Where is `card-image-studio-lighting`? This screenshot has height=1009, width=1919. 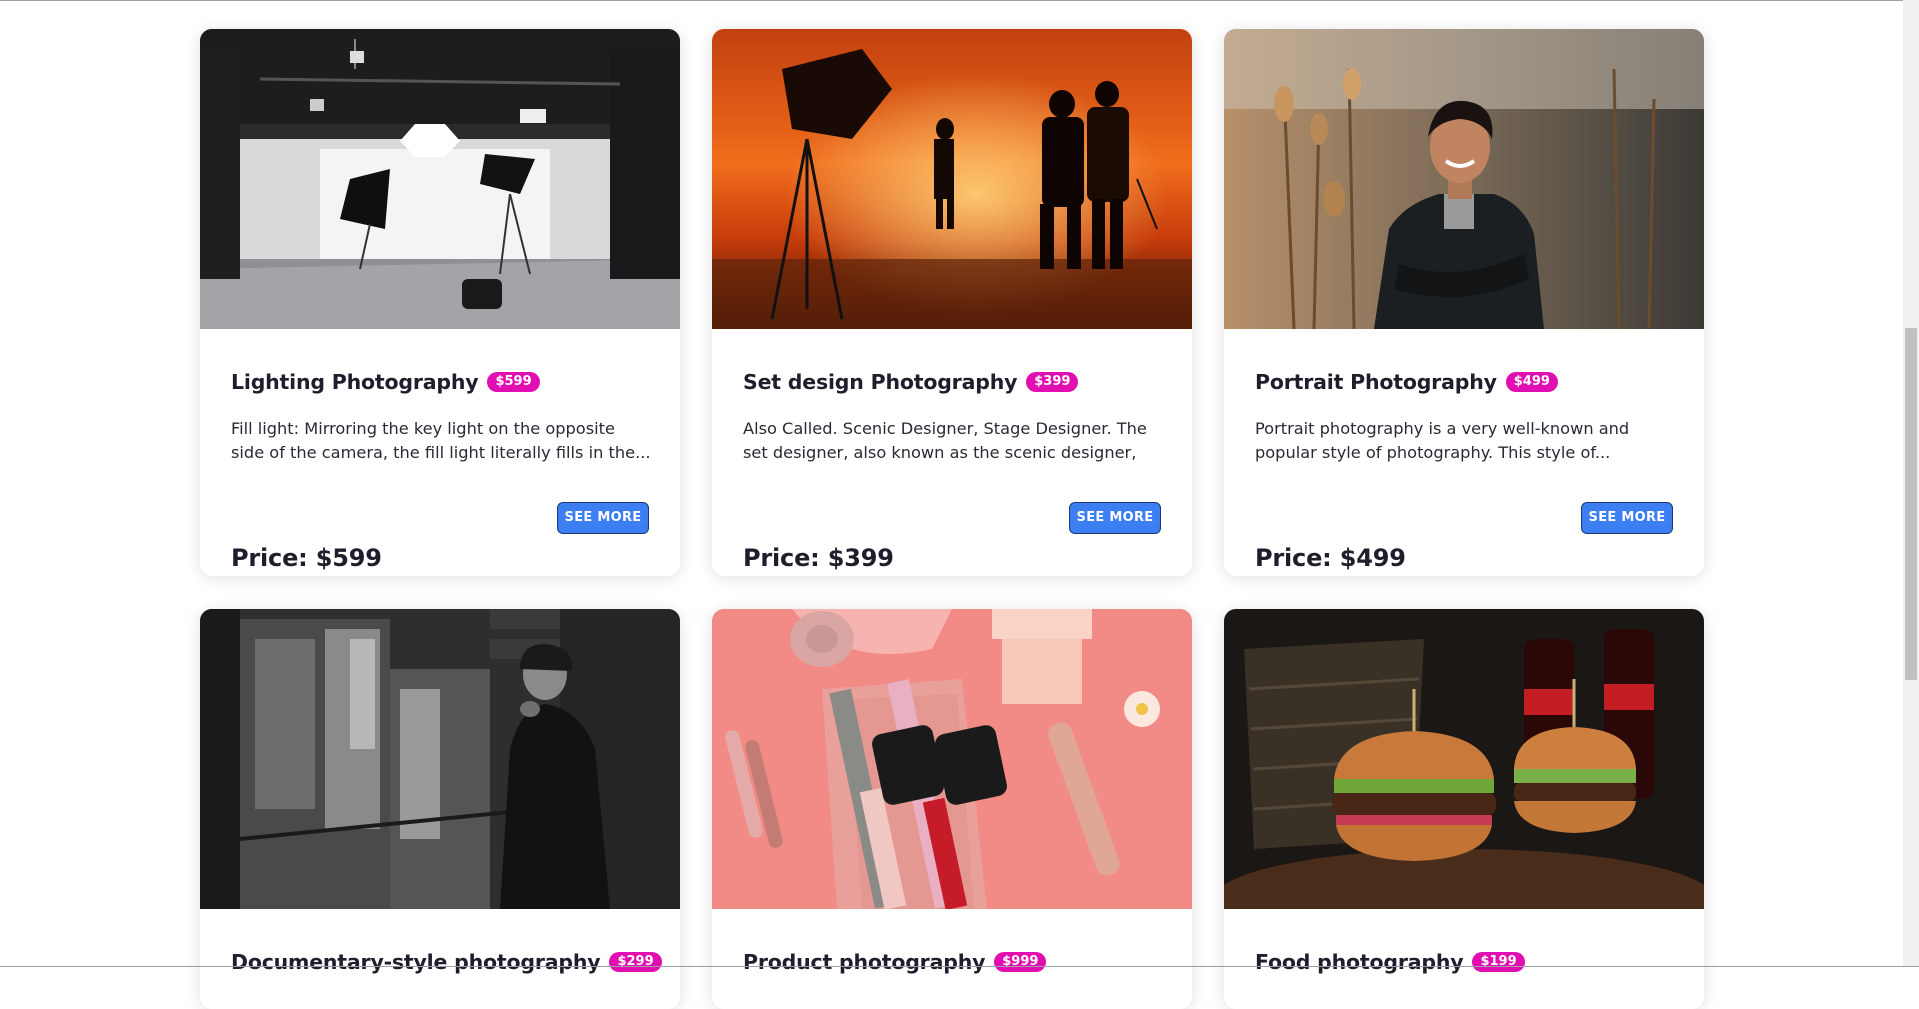 card-image-studio-lighting is located at coordinates (440, 179).